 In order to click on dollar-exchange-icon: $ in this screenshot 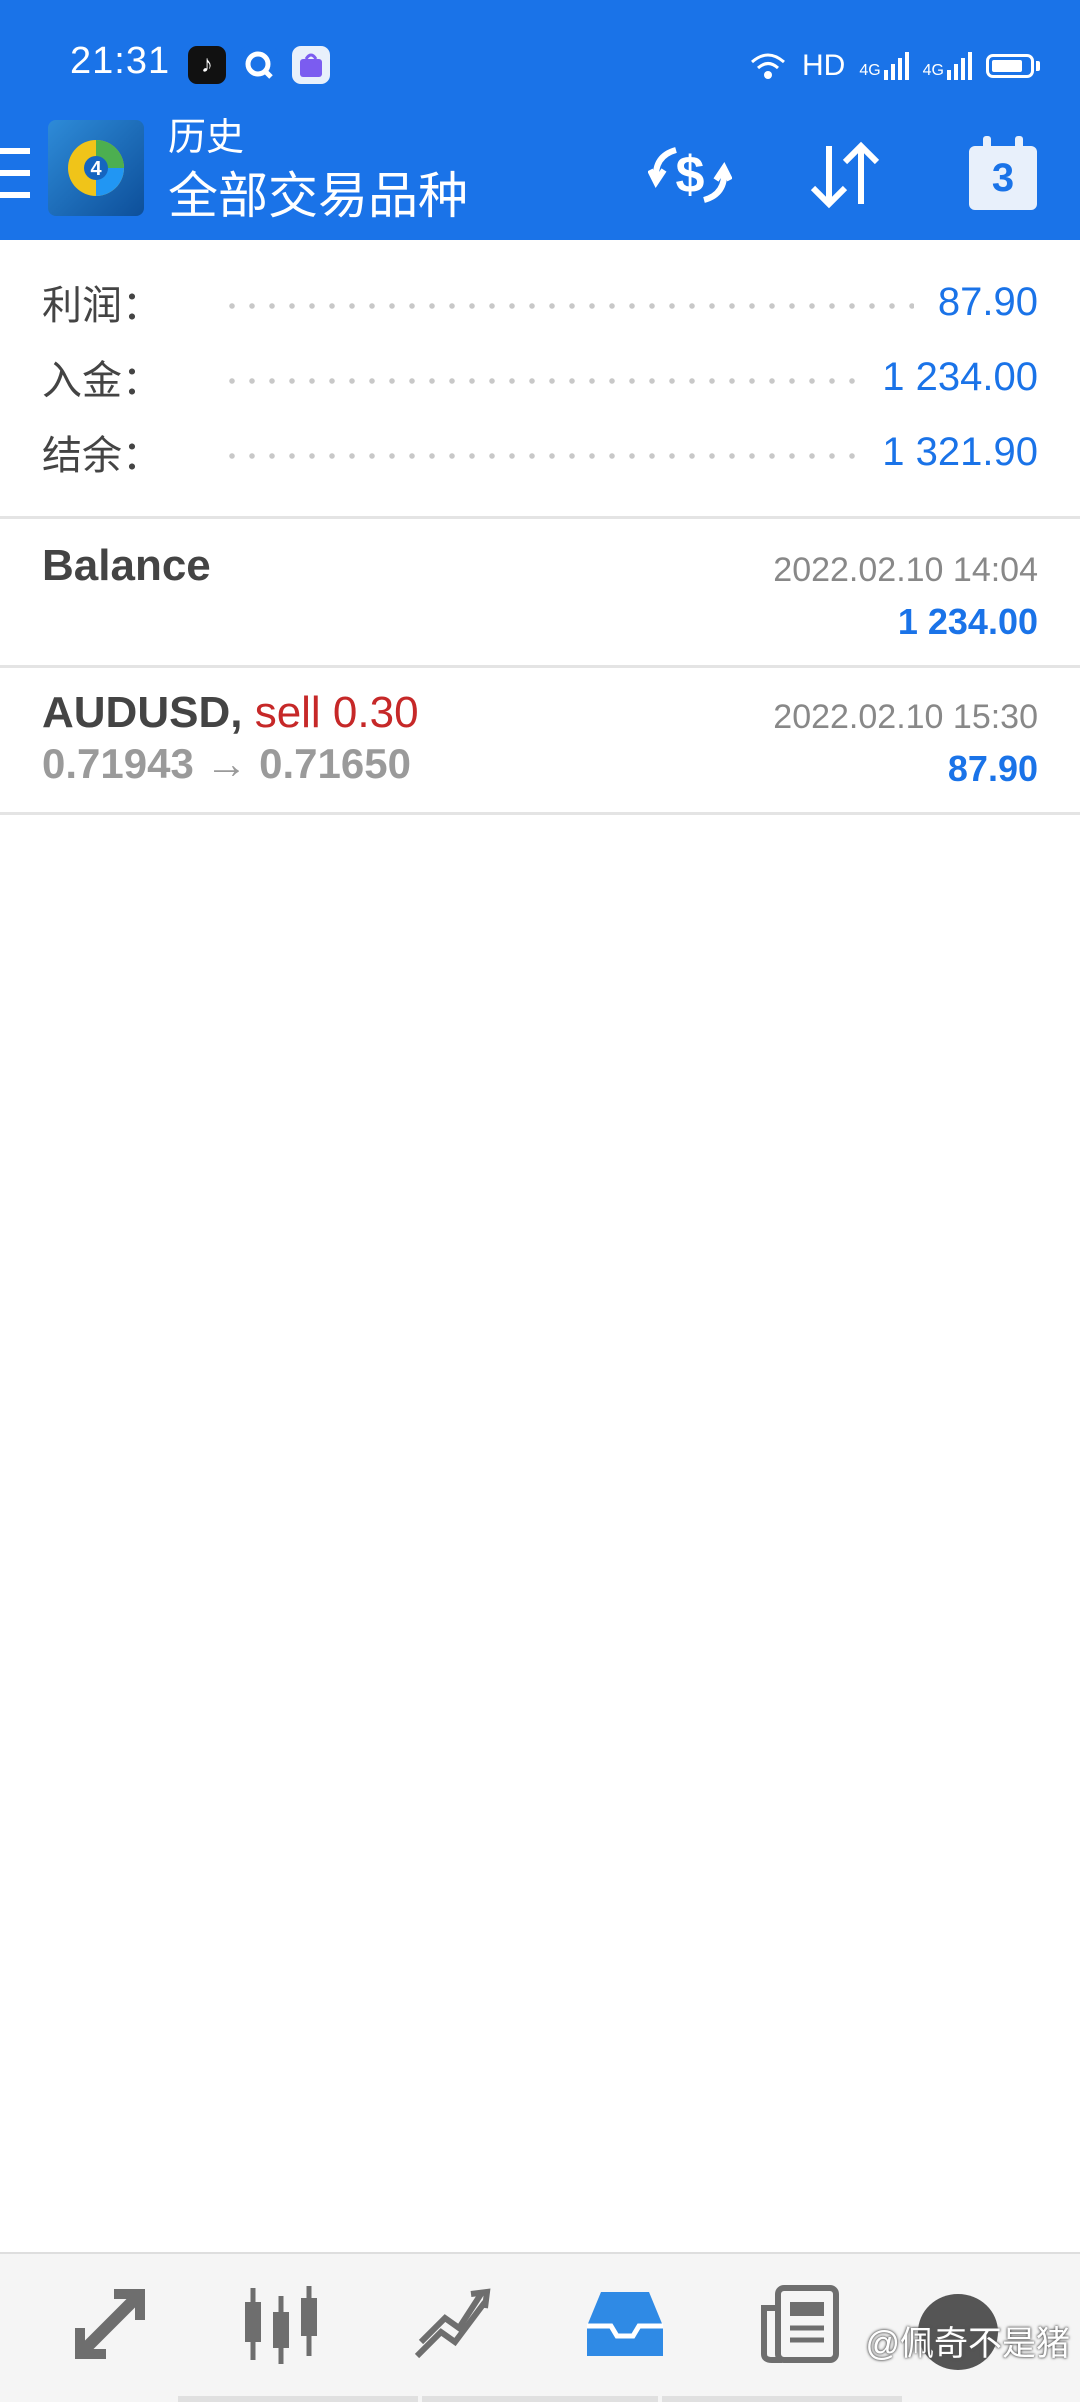, I will do `click(690, 175)`.